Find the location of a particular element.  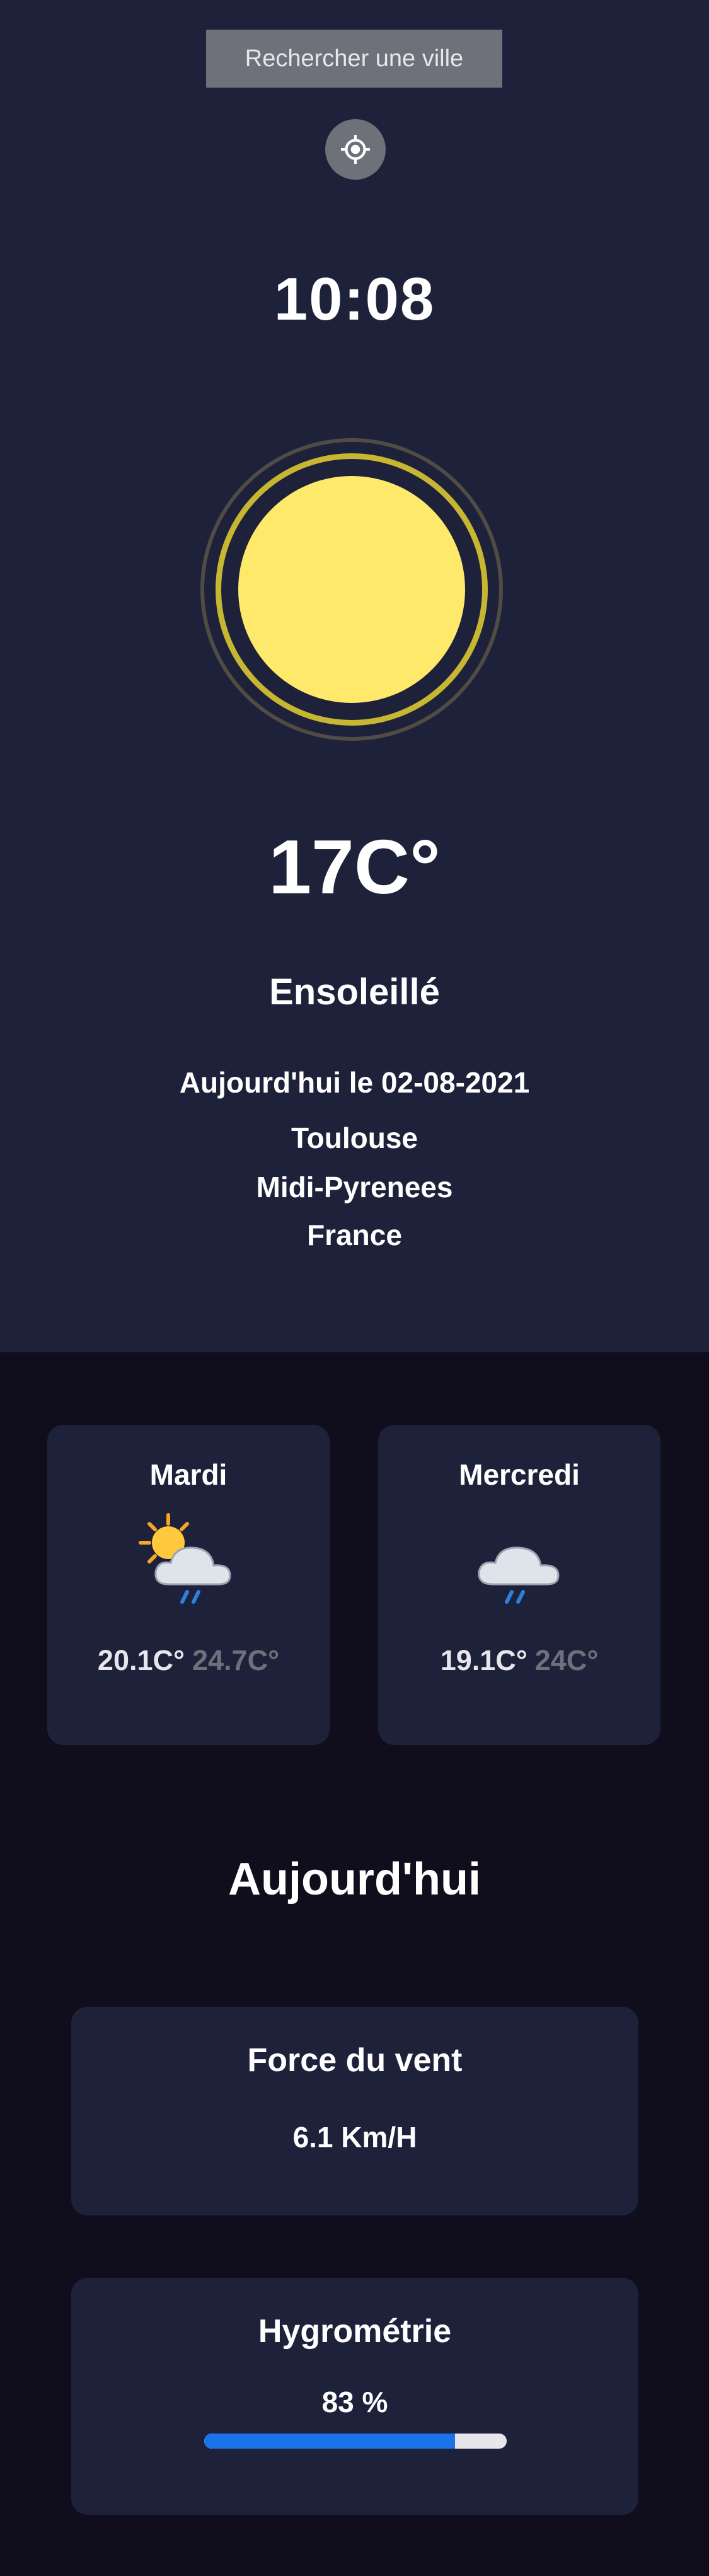

forecast-day-label: Mercredi is located at coordinates (519, 1474).